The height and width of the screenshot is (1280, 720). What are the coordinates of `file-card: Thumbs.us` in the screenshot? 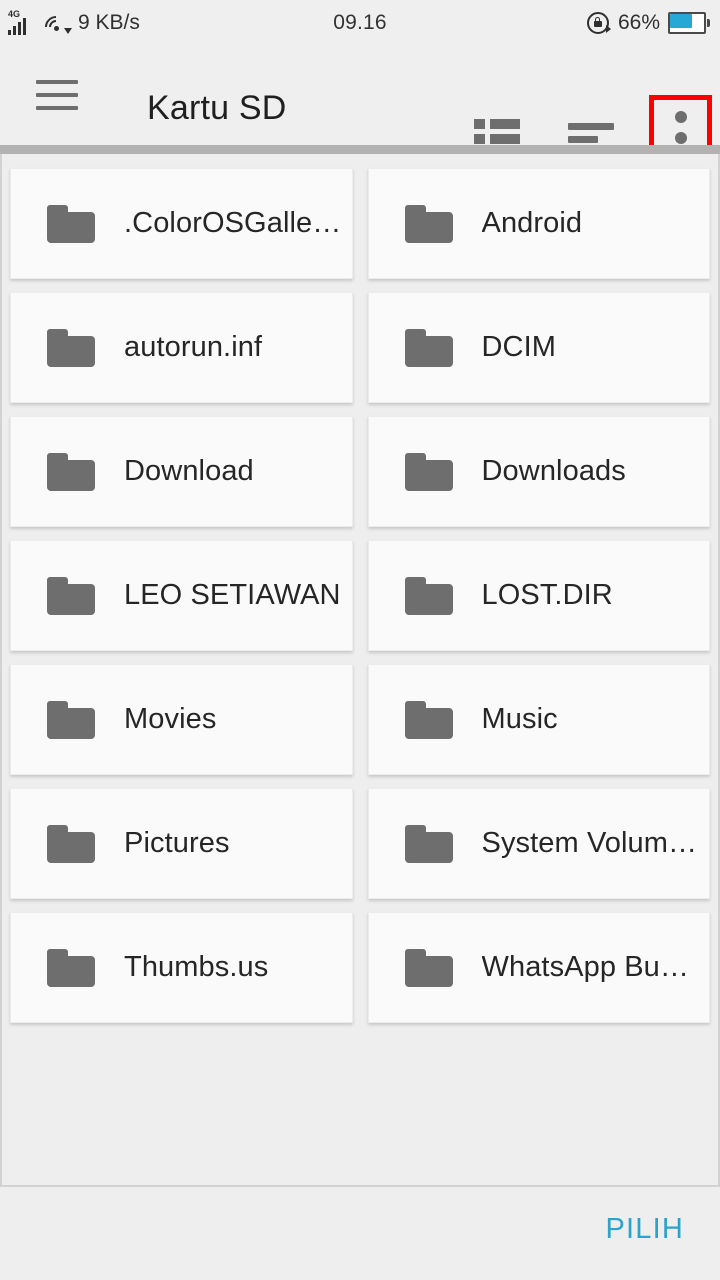 It's located at (181, 967).